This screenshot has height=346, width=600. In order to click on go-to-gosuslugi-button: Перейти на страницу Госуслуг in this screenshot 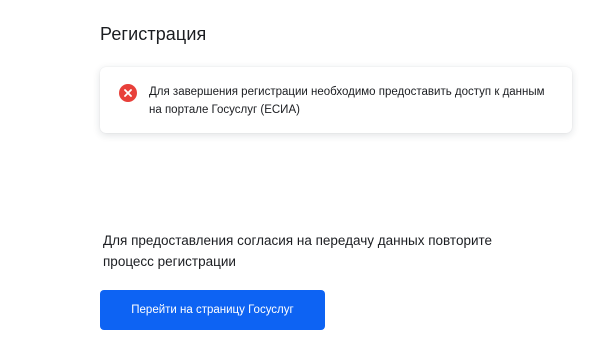, I will do `click(212, 310)`.